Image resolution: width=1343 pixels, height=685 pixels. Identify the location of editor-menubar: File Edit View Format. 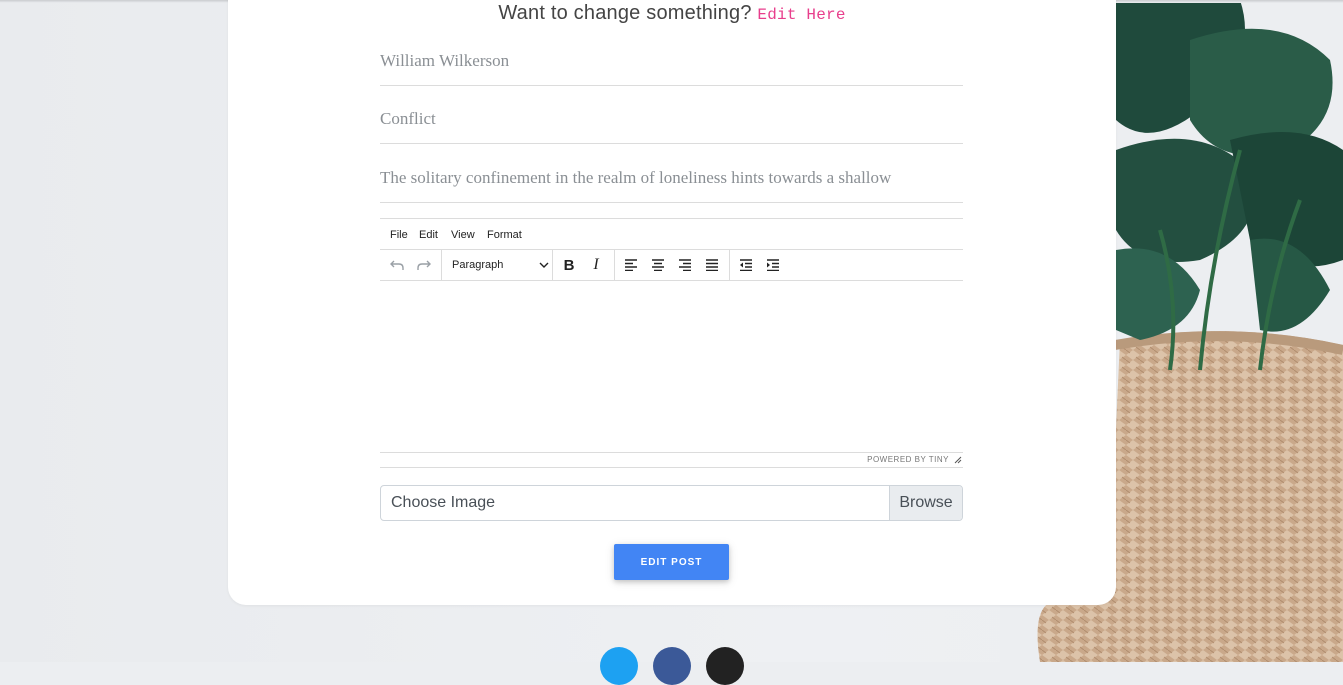
(671, 234).